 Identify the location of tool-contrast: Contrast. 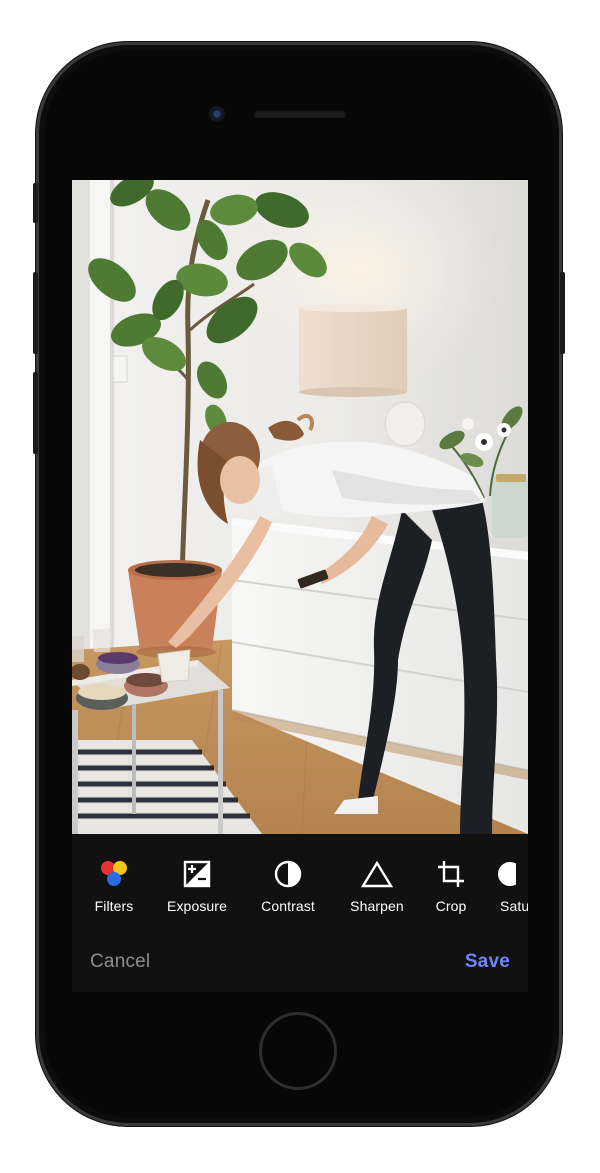
(288, 876).